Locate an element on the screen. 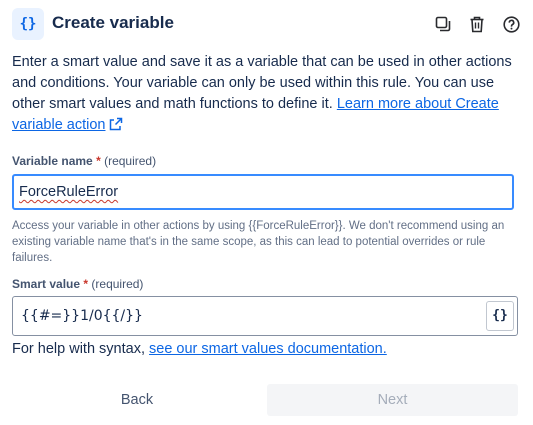  smart-value-input: {{#=}}1/0{{/}} {} is located at coordinates (265, 316).